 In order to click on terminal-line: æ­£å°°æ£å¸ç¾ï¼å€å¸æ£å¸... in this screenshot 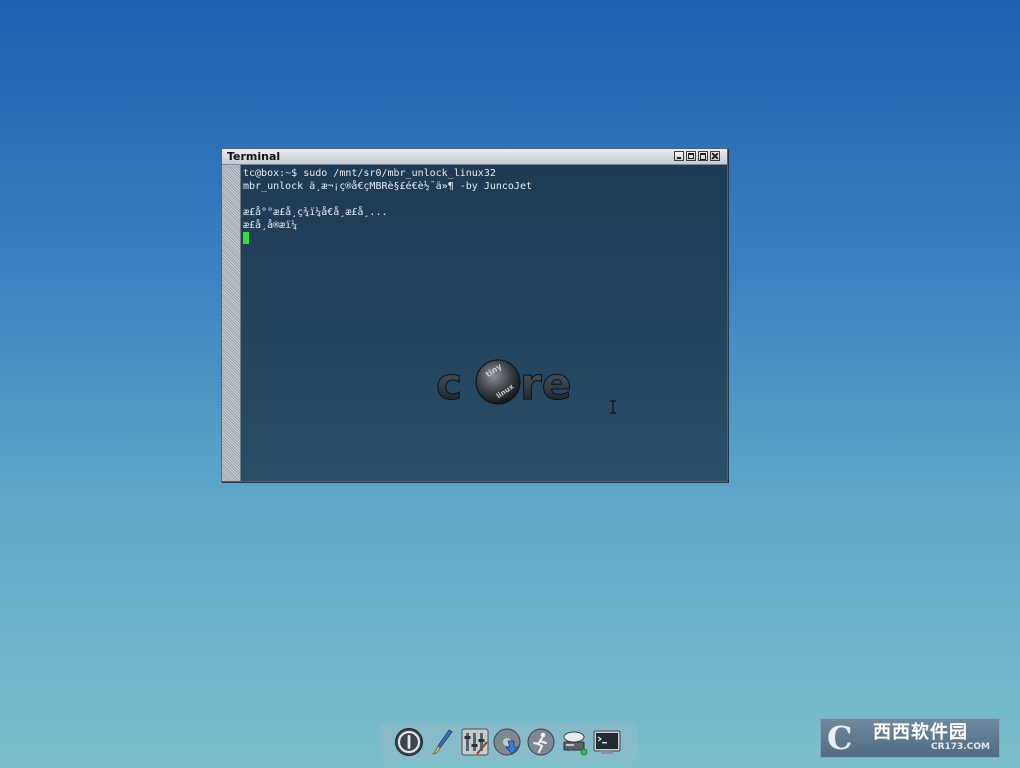, I will do `click(315, 212)`.